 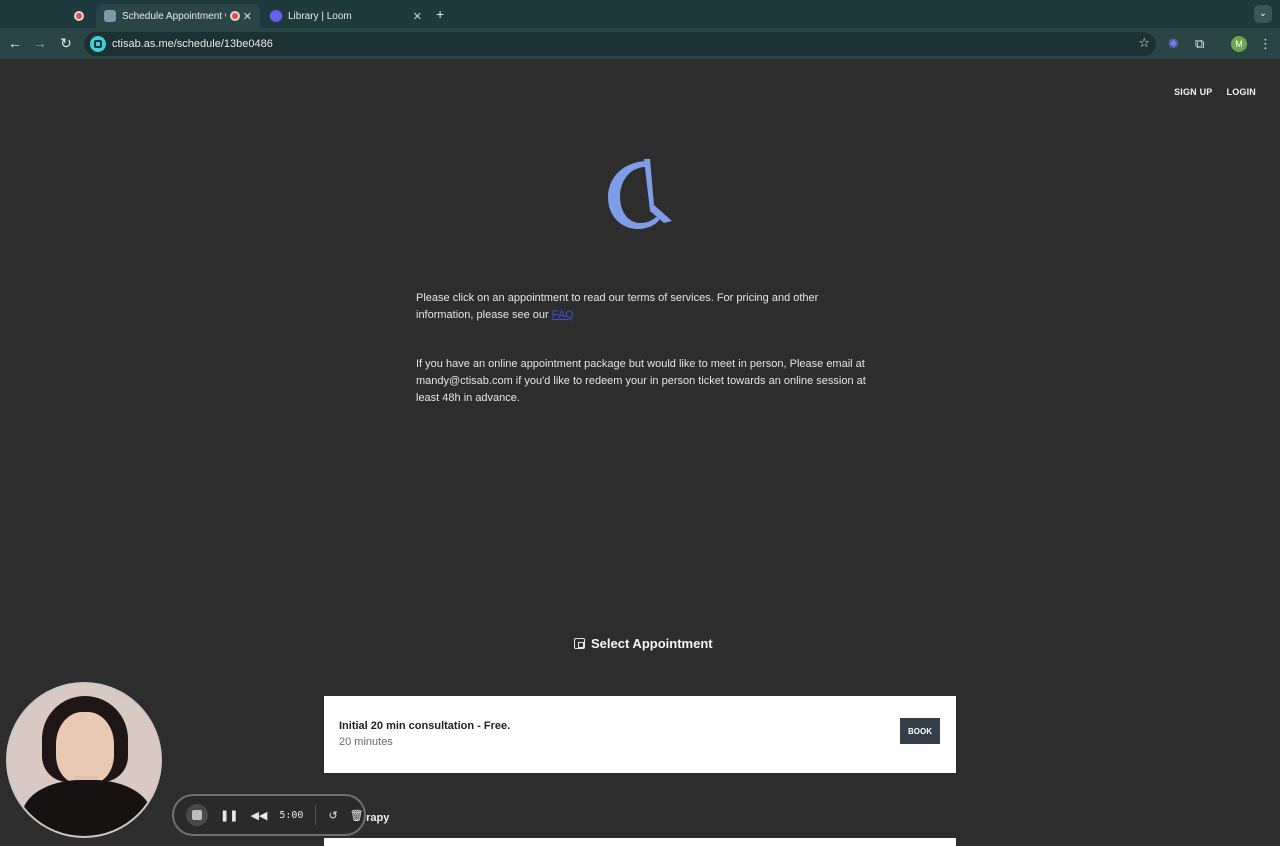 I want to click on appointment-name: Initial 20 min consultation - Free., so click(x=425, y=726).